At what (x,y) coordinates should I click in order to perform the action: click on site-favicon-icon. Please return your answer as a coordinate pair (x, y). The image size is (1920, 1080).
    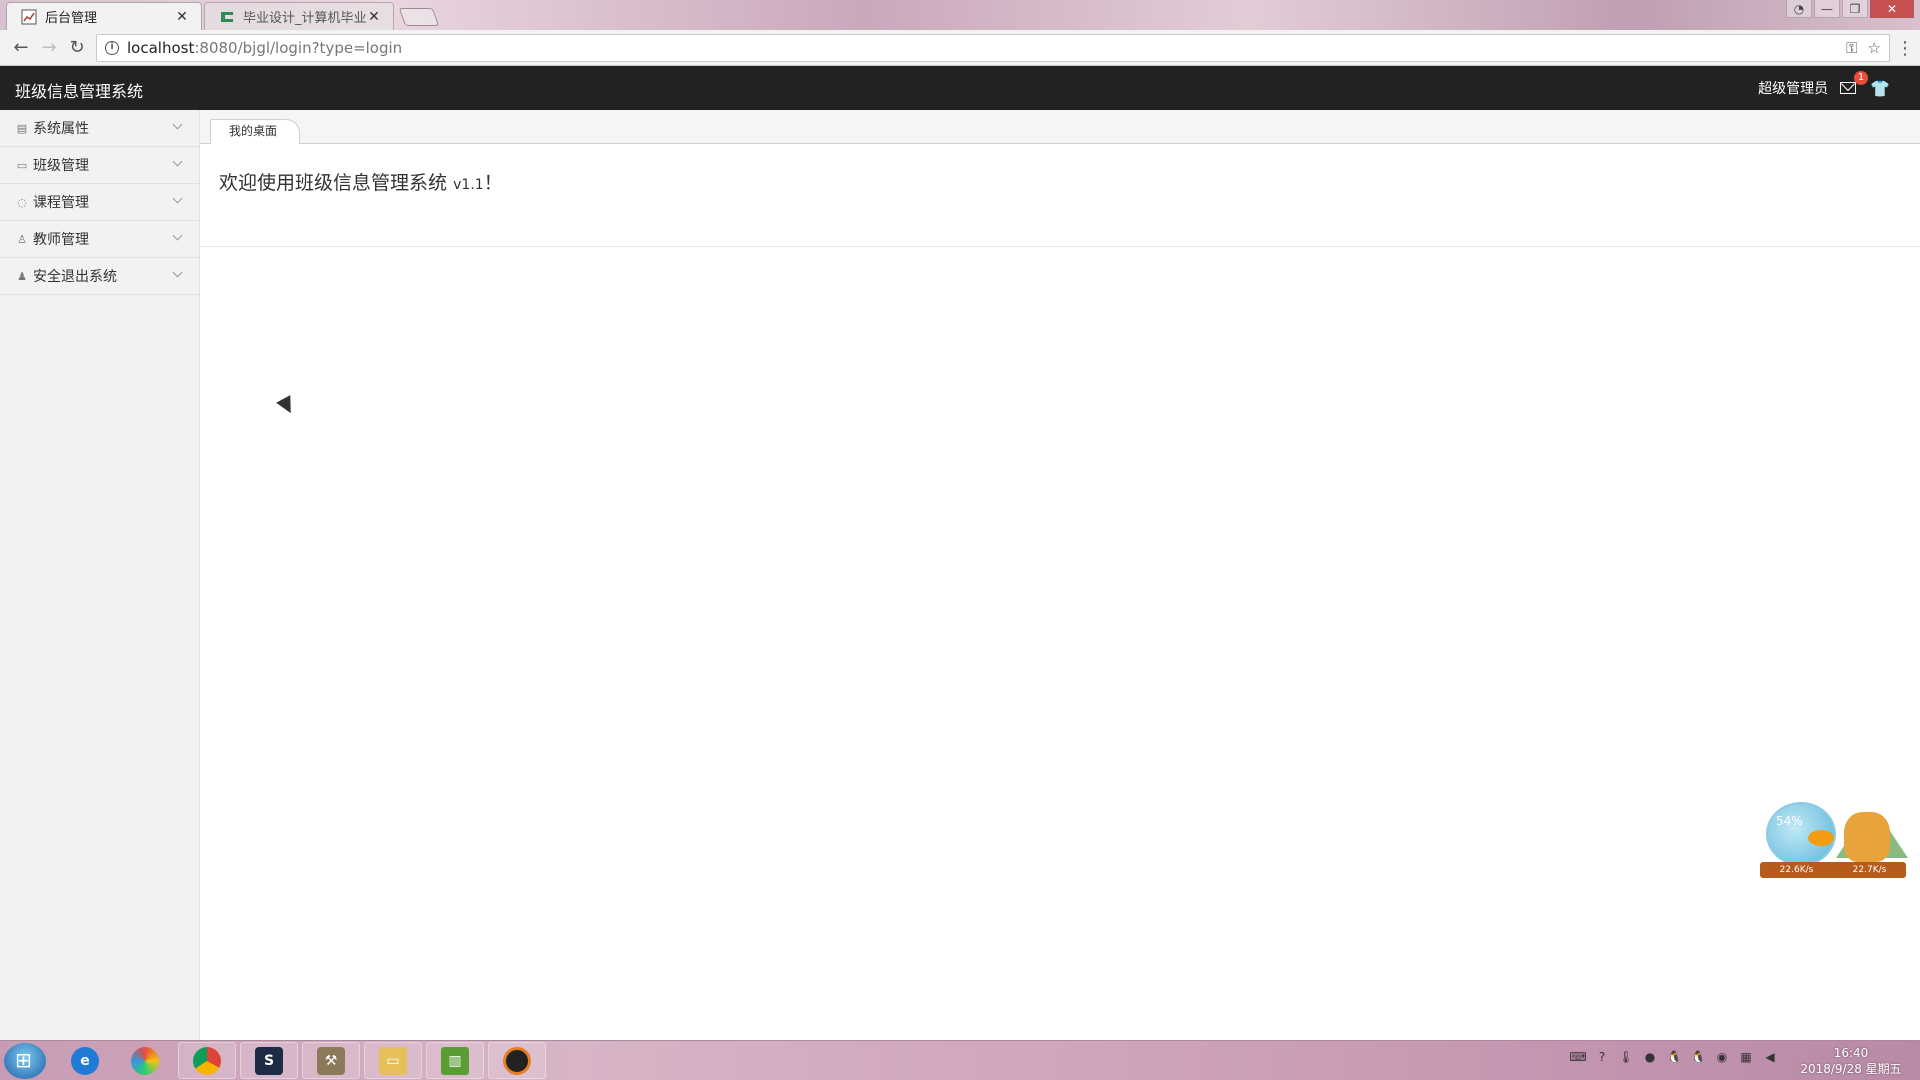
    Looking at the image, I should click on (227, 16).